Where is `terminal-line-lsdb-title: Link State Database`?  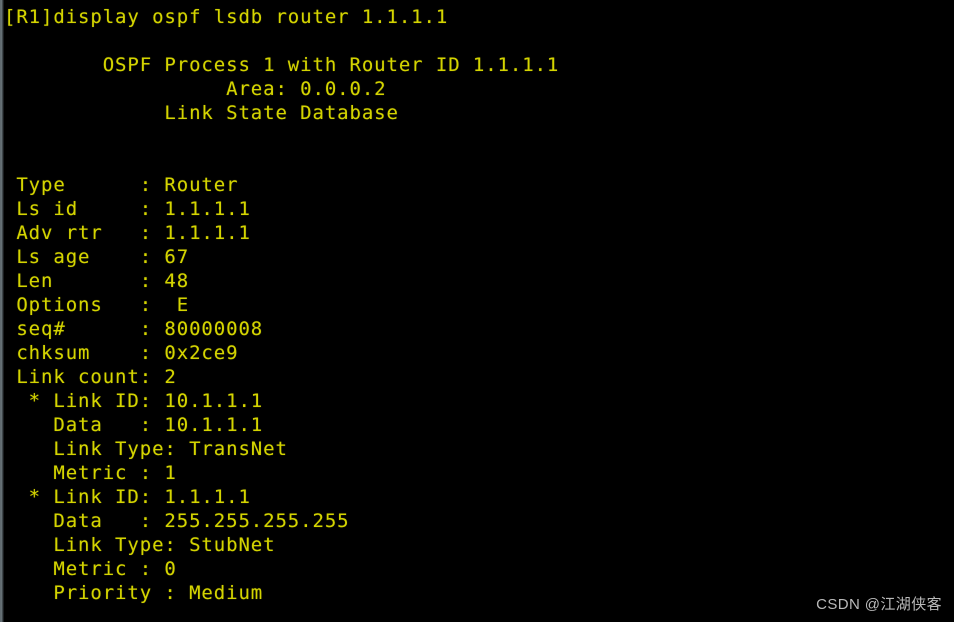
terminal-line-lsdb-title: Link State Database is located at coordinates (201, 113).